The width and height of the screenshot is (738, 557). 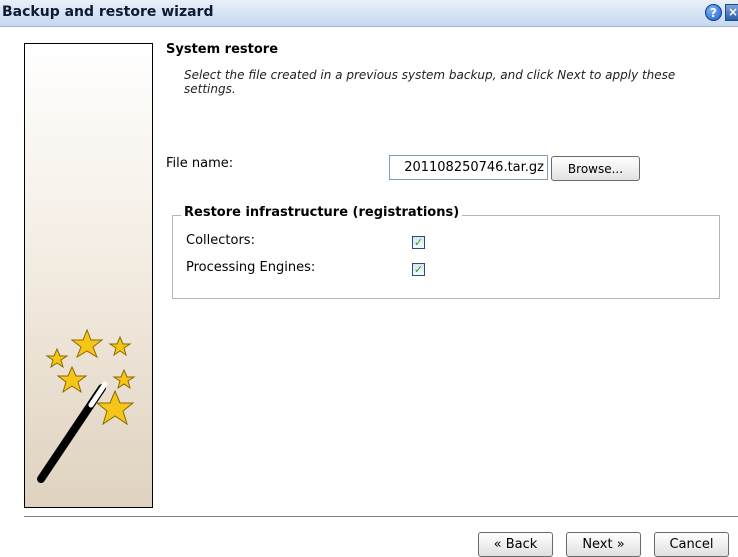 What do you see at coordinates (369, 13) in the screenshot?
I see `title-bar: Backup and restore wizard ? ×` at bounding box center [369, 13].